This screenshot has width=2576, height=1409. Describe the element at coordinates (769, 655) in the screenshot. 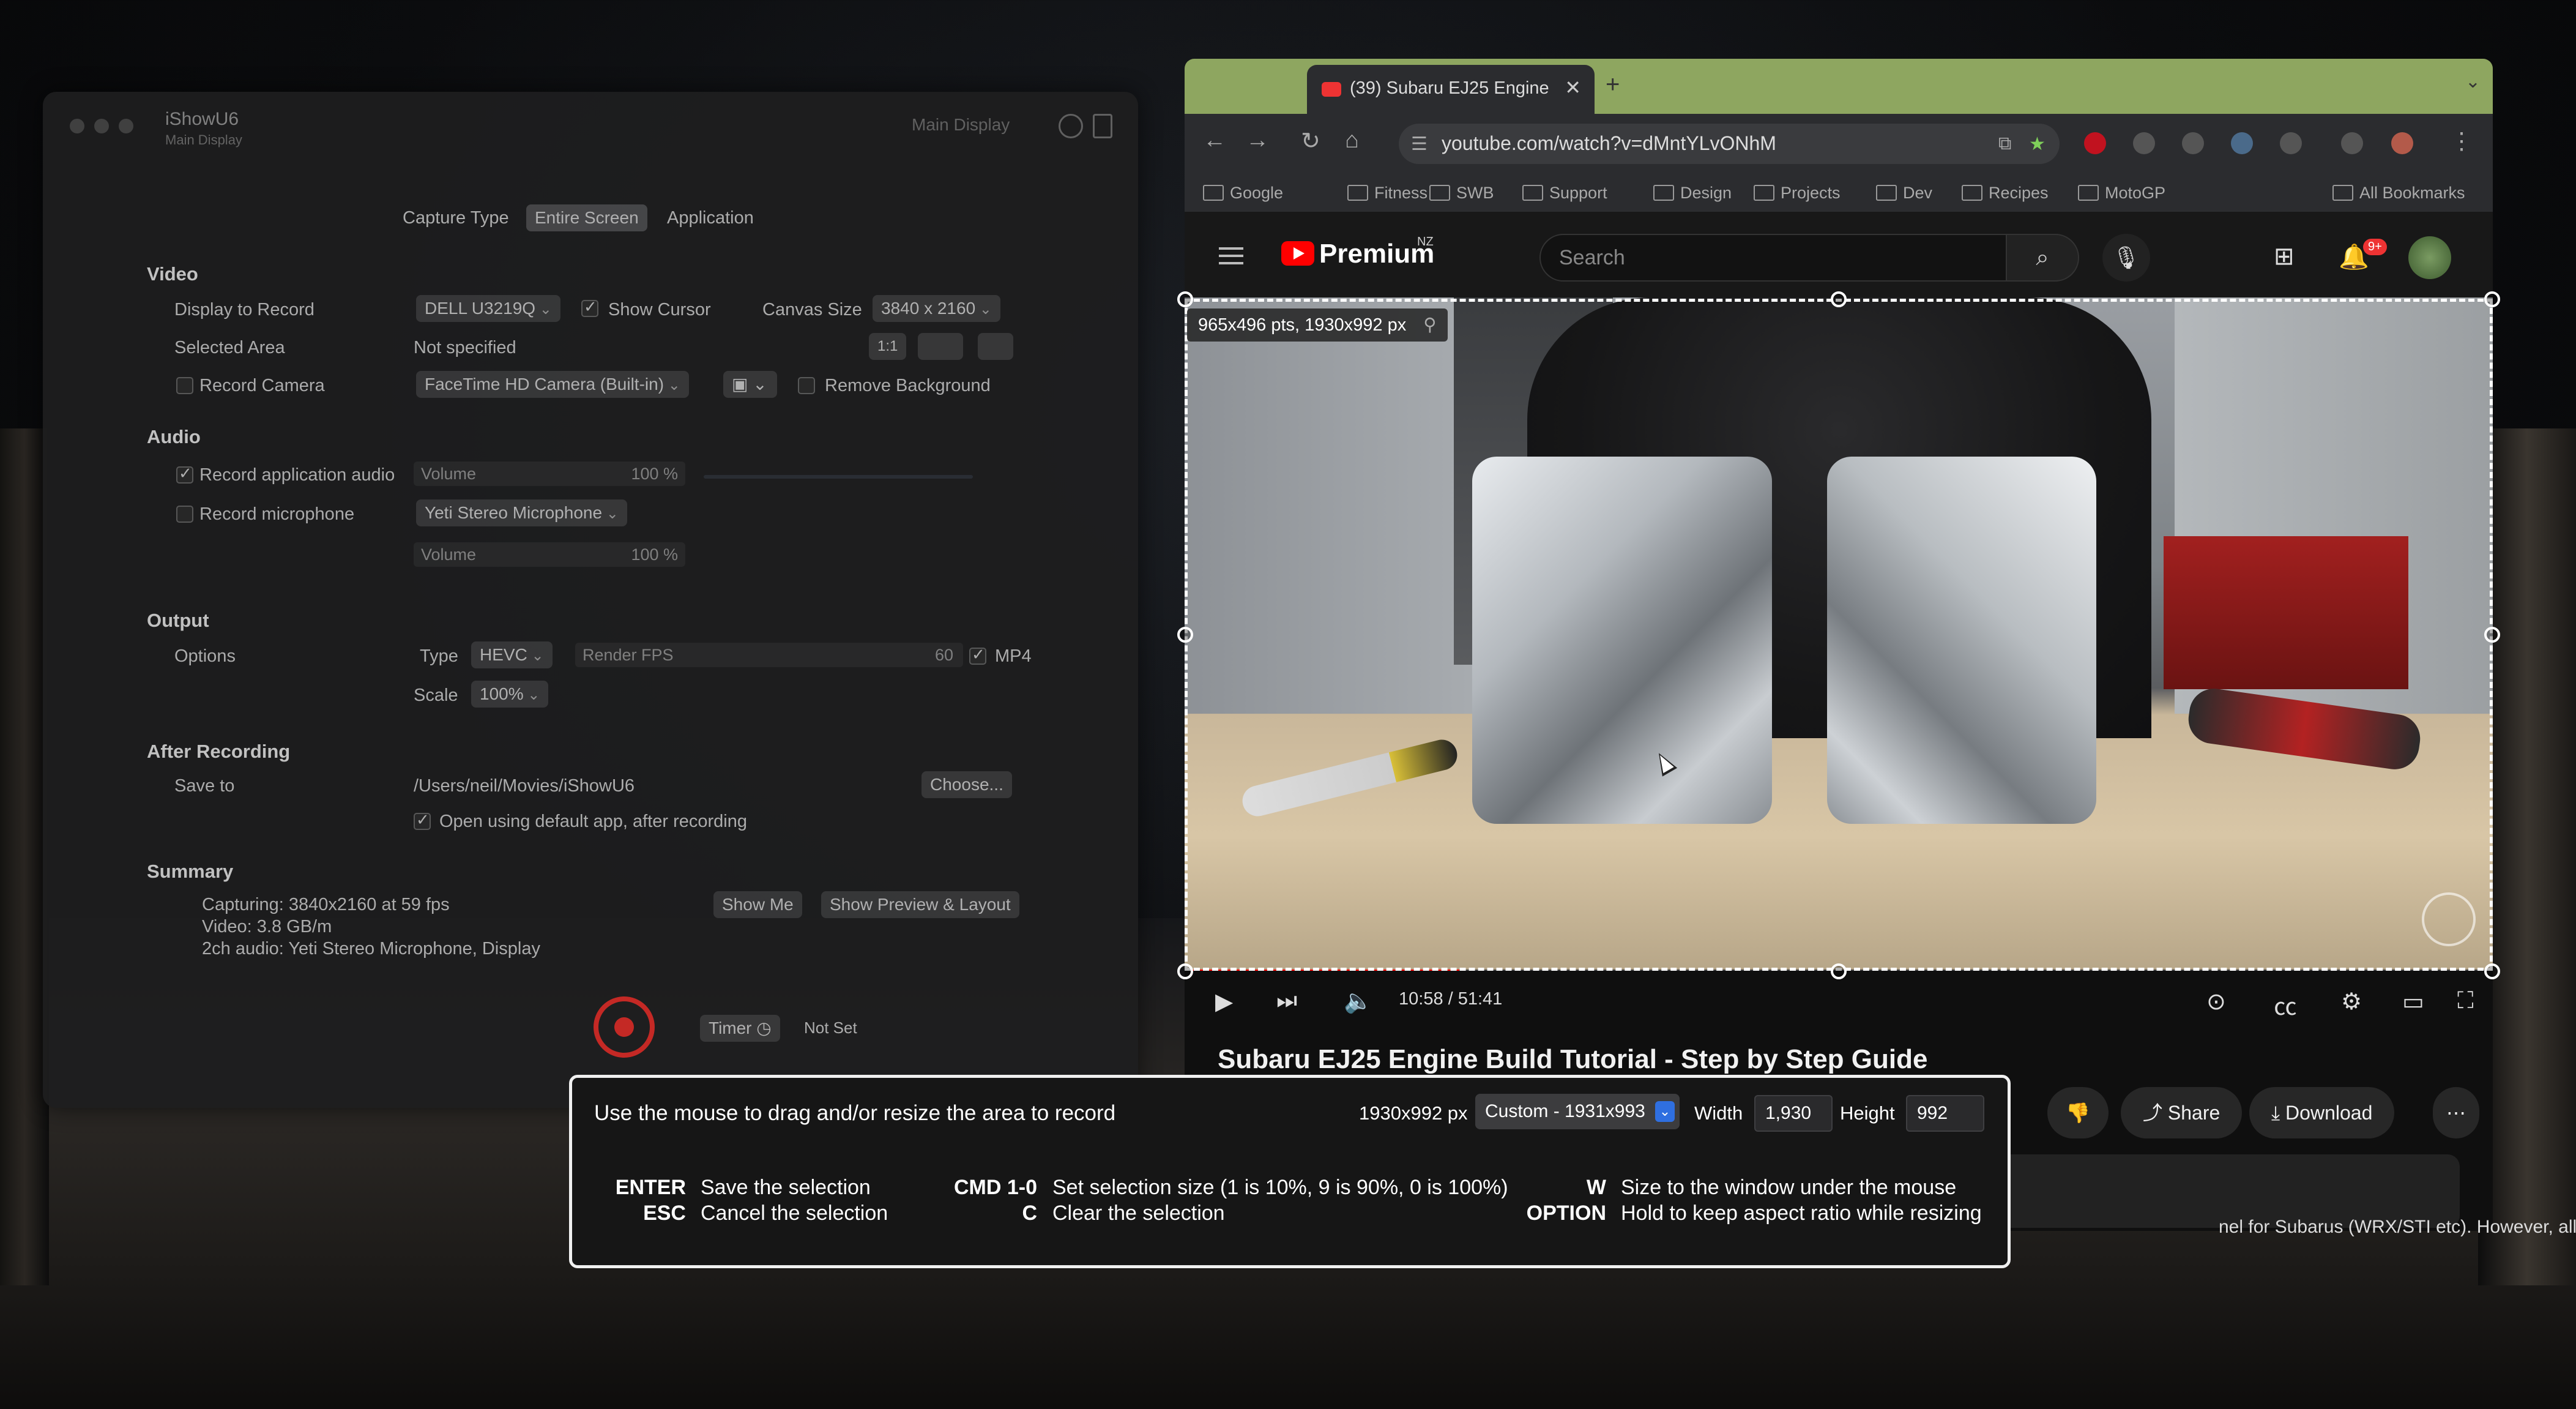

I see `render-fps-field: Render FPS 60` at that location.